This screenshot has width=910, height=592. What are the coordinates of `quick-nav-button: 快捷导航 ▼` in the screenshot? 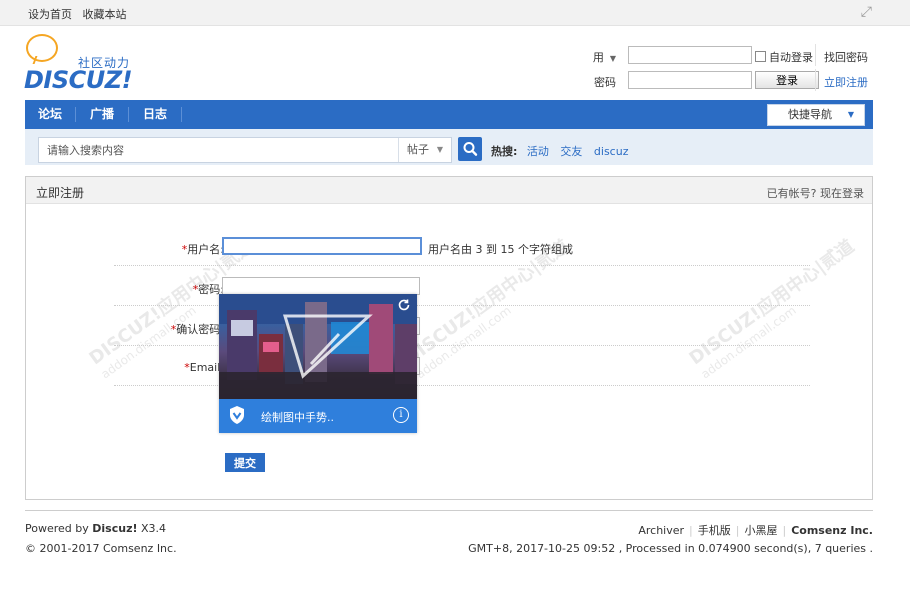 It's located at (816, 115).